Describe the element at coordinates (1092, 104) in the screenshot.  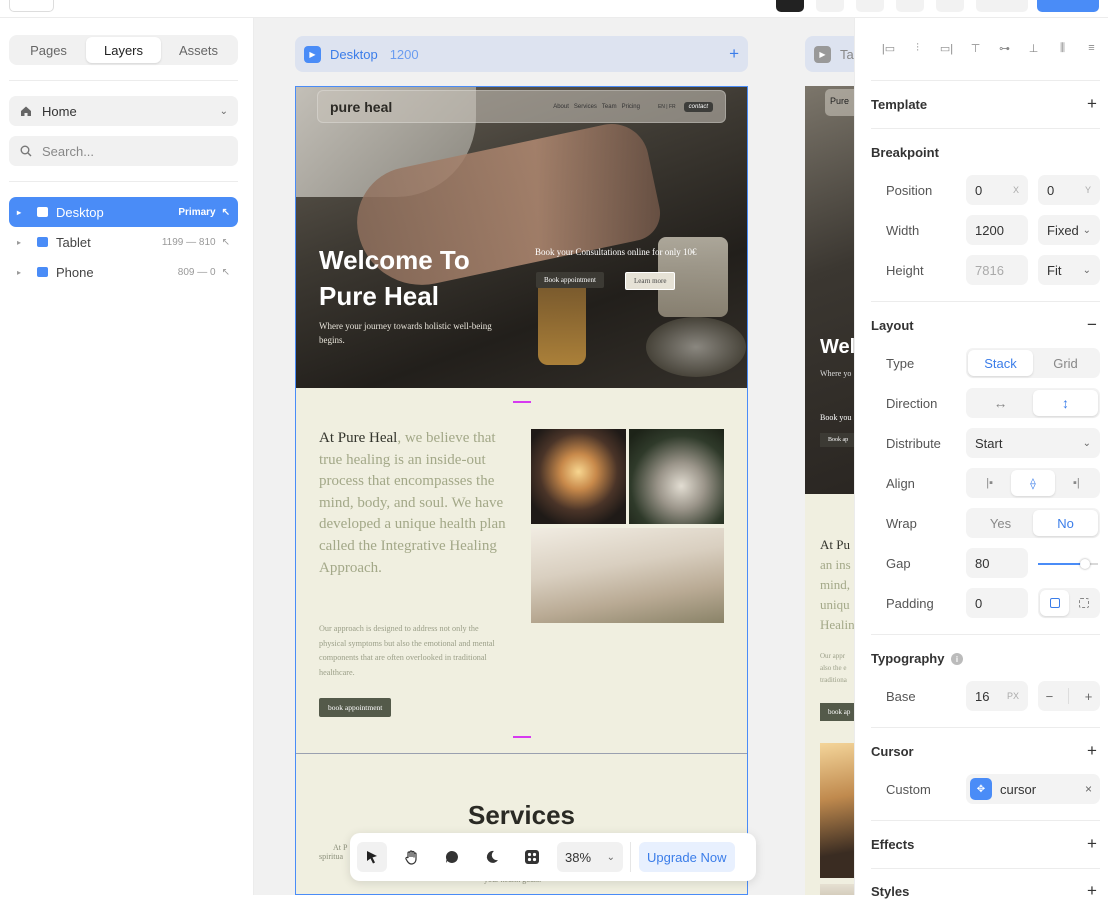
I see `add-template-icon: +` at that location.